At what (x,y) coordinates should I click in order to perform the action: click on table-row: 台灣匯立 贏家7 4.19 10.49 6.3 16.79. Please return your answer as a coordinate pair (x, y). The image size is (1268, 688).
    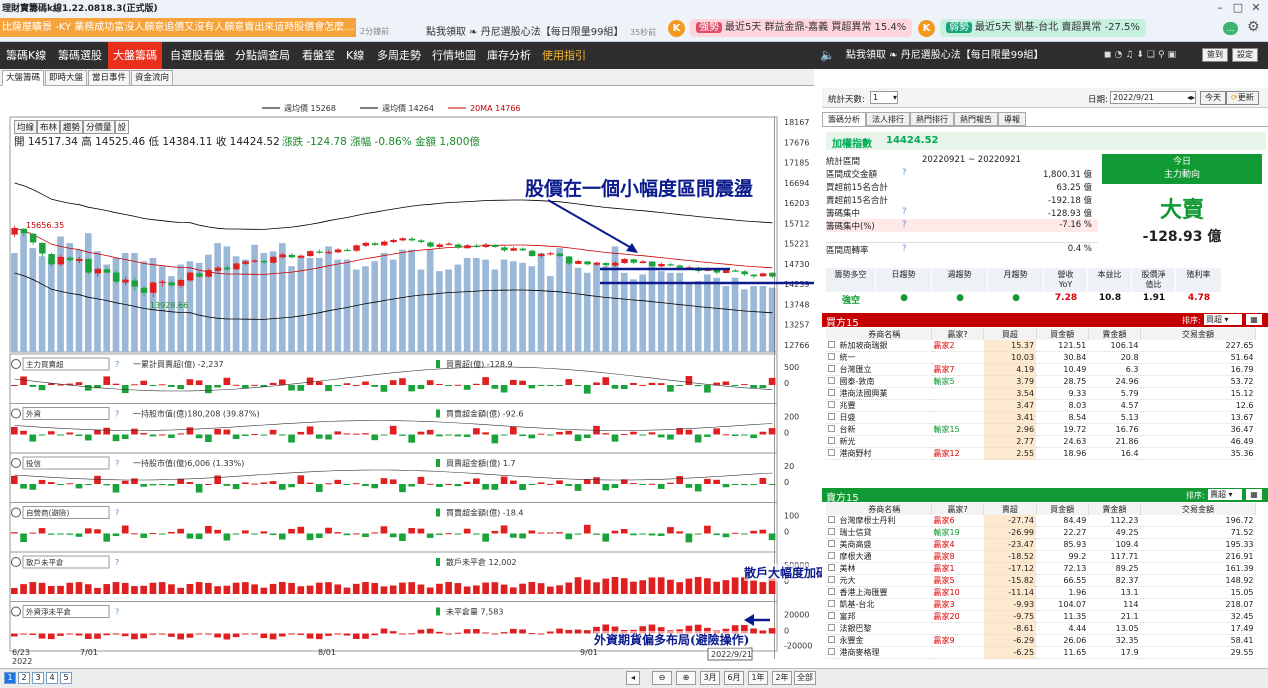
    Looking at the image, I should click on (1041, 370).